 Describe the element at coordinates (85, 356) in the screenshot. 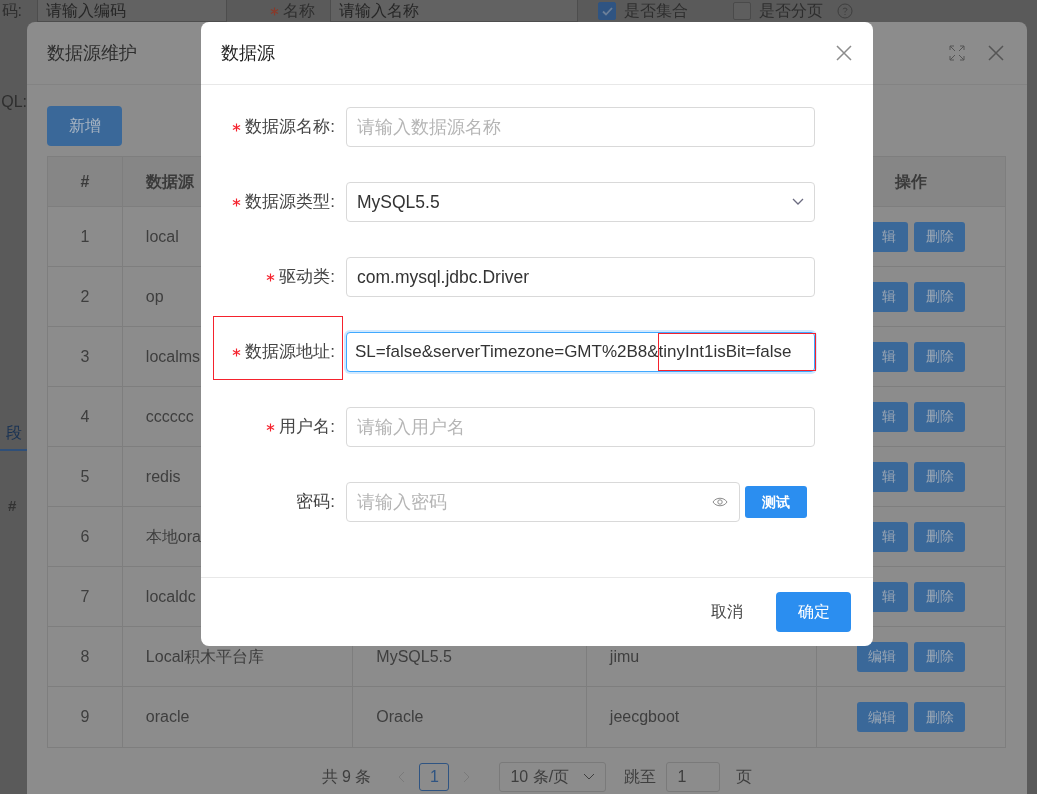

I see `table-cell-text: 3` at that location.